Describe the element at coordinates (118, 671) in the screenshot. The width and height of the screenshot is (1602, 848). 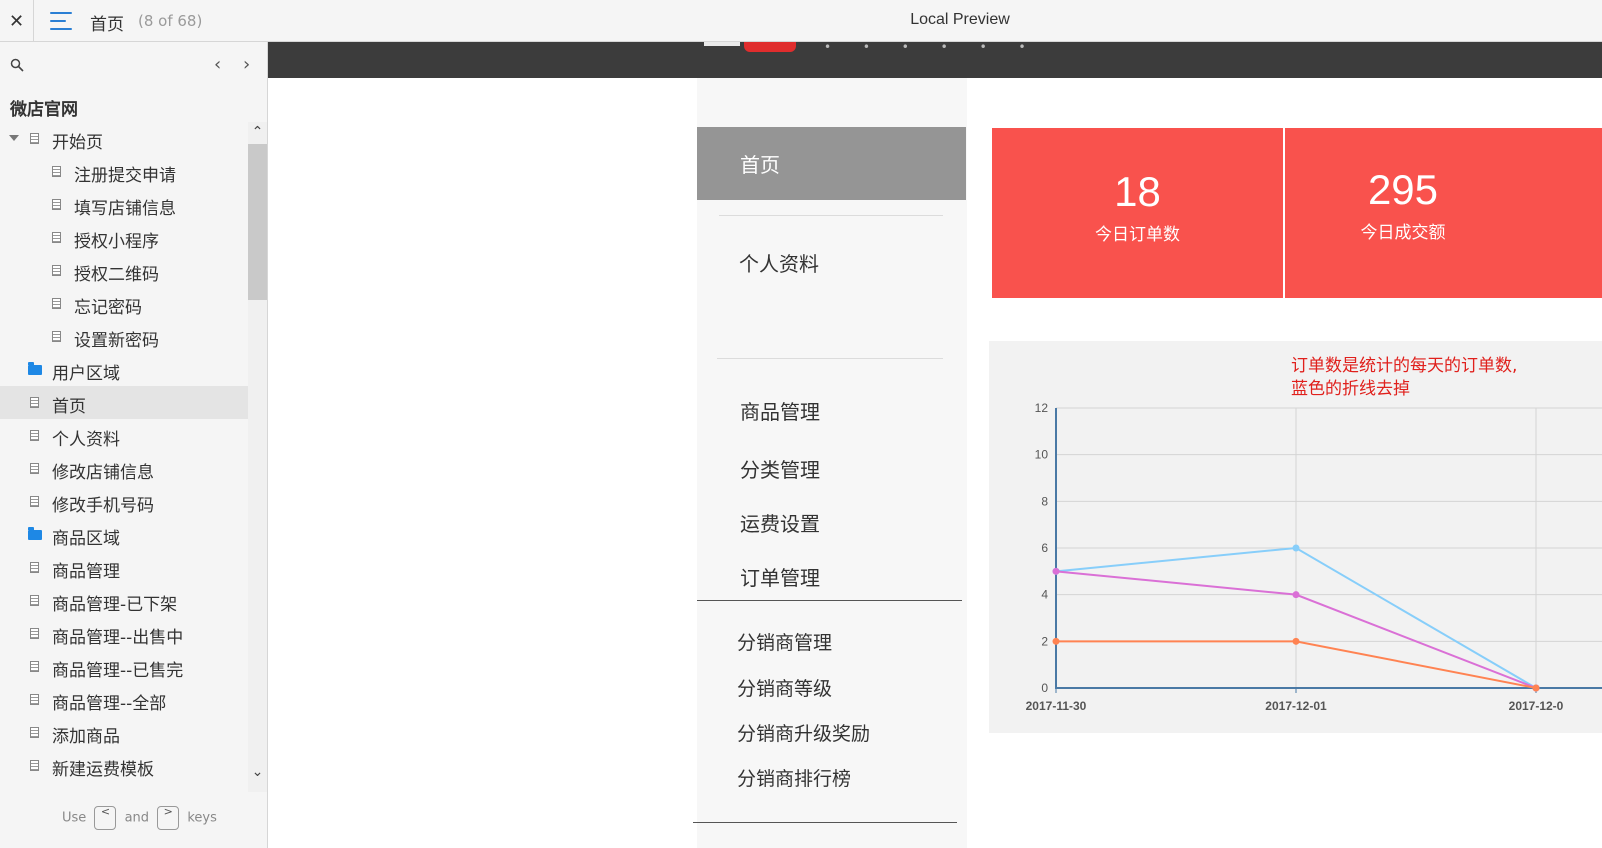
I see `sidebar-item-label: 商品管理--已售完` at that location.